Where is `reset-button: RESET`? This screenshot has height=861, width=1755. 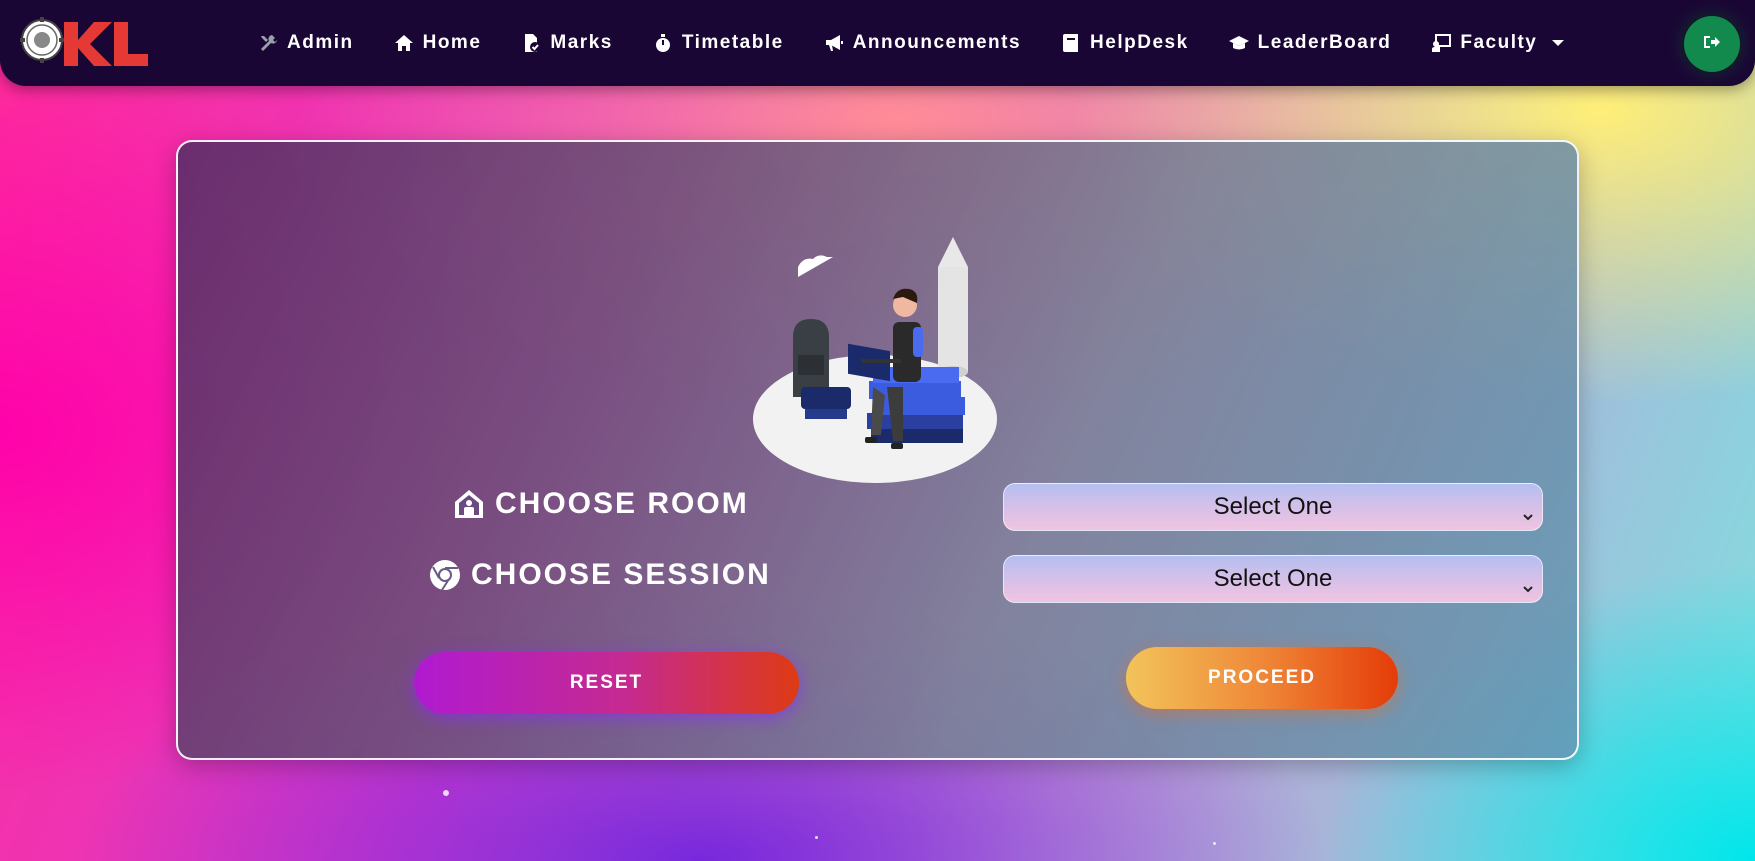
reset-button: RESET is located at coordinates (606, 683).